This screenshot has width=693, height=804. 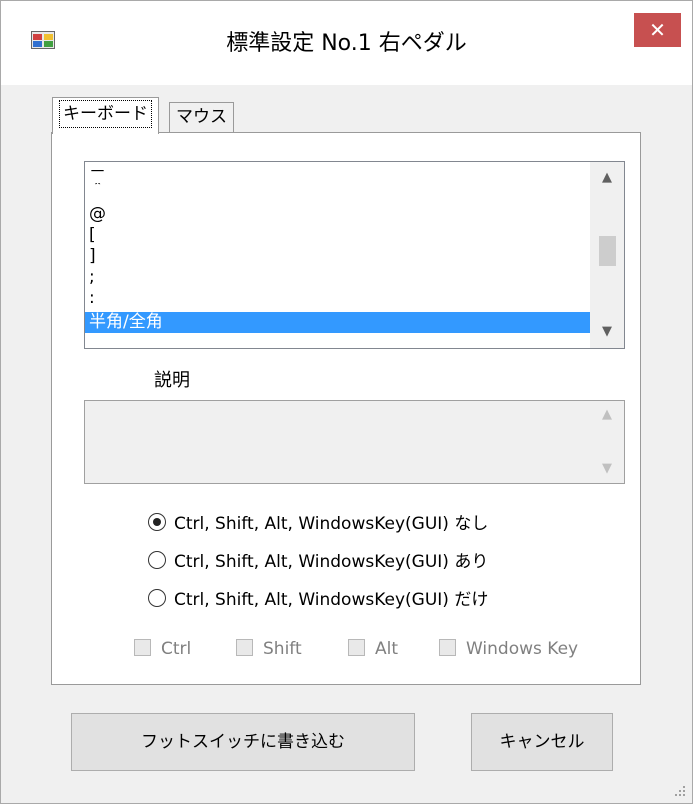 What do you see at coordinates (354, 442) in the screenshot?
I see `description-box: ▲ ▼` at bounding box center [354, 442].